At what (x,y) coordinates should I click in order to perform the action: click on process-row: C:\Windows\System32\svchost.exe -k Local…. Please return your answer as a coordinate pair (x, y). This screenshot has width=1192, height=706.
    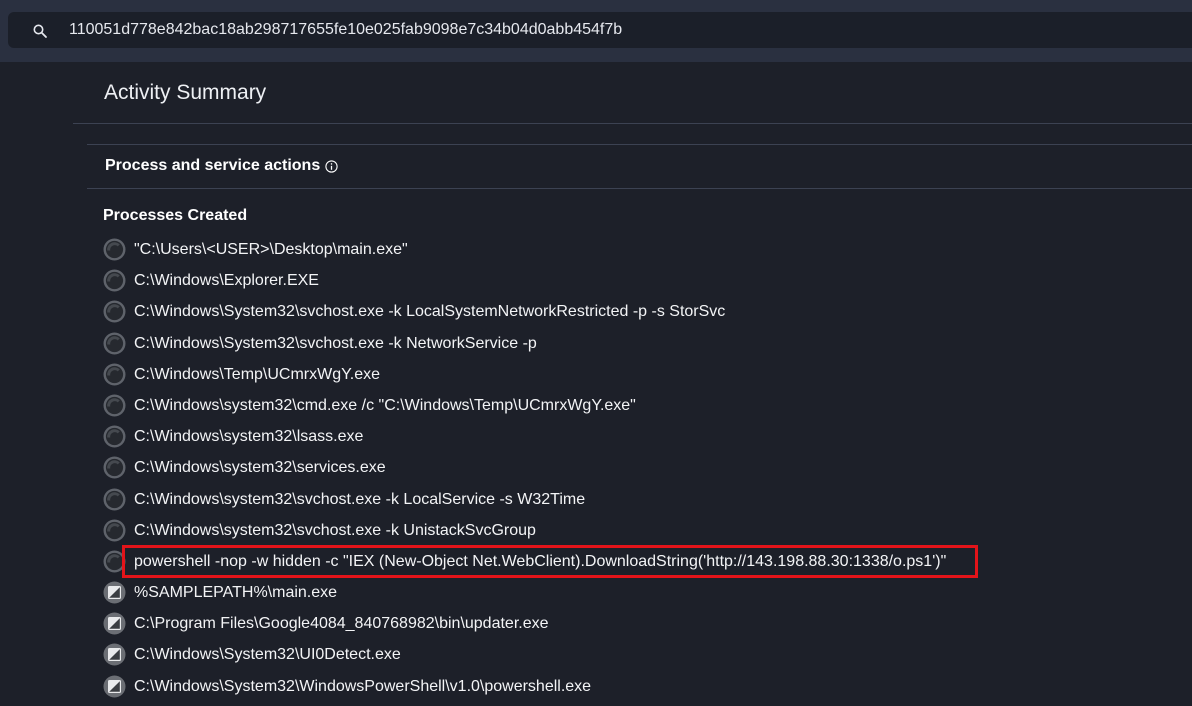
    Looking at the image, I should click on (643, 311).